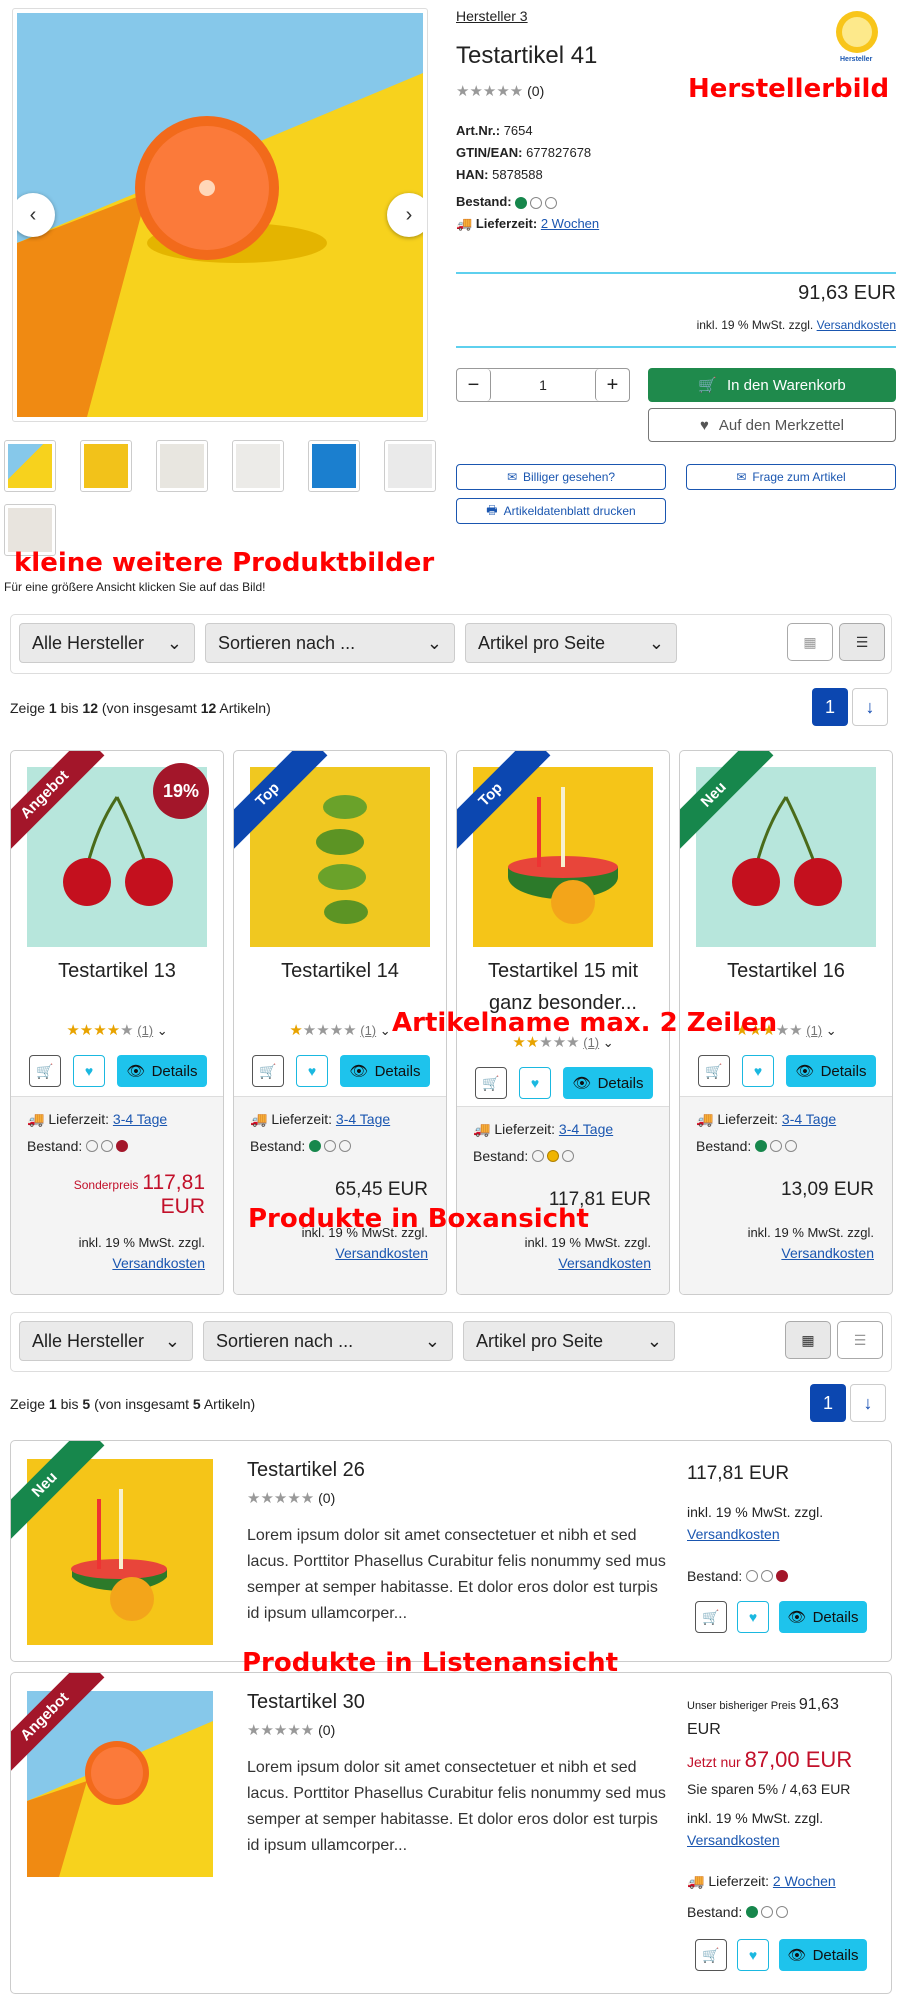  What do you see at coordinates (340, 971) in the screenshot?
I see `product-name: Testartikel 14` at bounding box center [340, 971].